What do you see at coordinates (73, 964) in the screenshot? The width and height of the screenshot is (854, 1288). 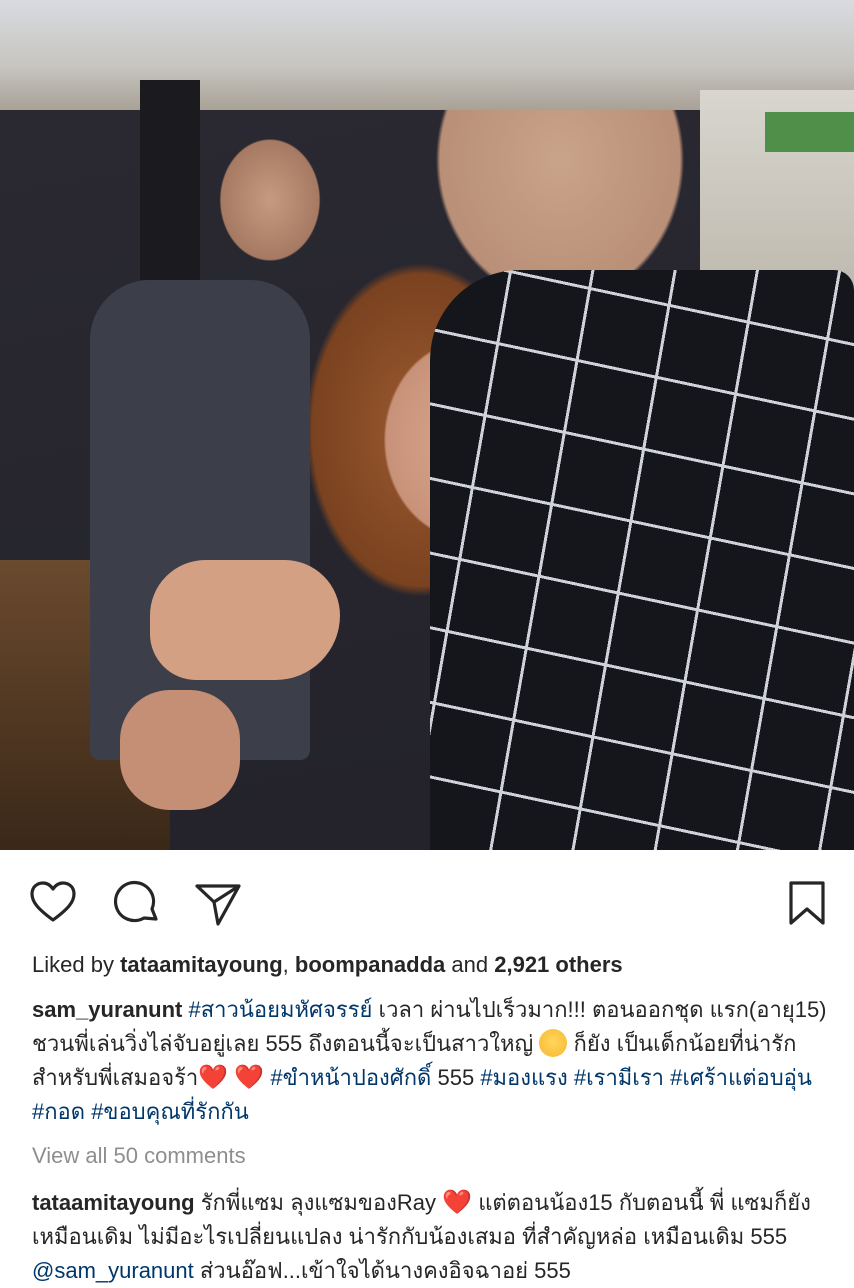 I see `likes-prefix: Liked by` at bounding box center [73, 964].